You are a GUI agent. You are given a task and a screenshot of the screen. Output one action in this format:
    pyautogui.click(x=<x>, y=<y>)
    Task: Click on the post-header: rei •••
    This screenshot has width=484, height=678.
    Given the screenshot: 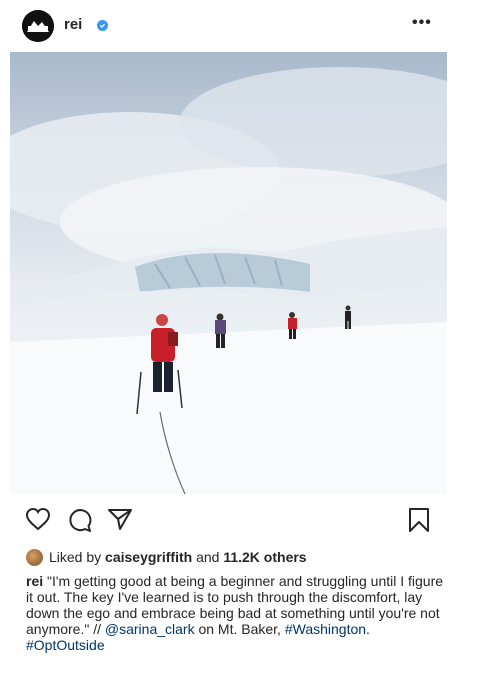 What is the action you would take?
    pyautogui.click(x=242, y=26)
    